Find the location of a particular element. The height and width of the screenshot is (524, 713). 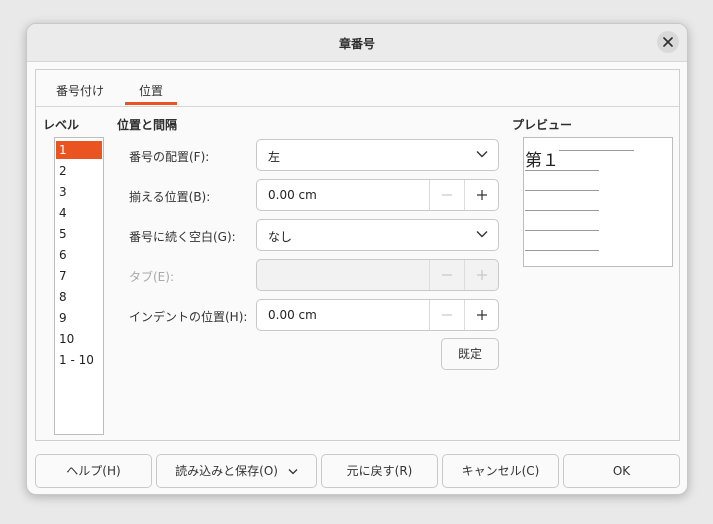

level-item-4: 4 is located at coordinates (79, 213).